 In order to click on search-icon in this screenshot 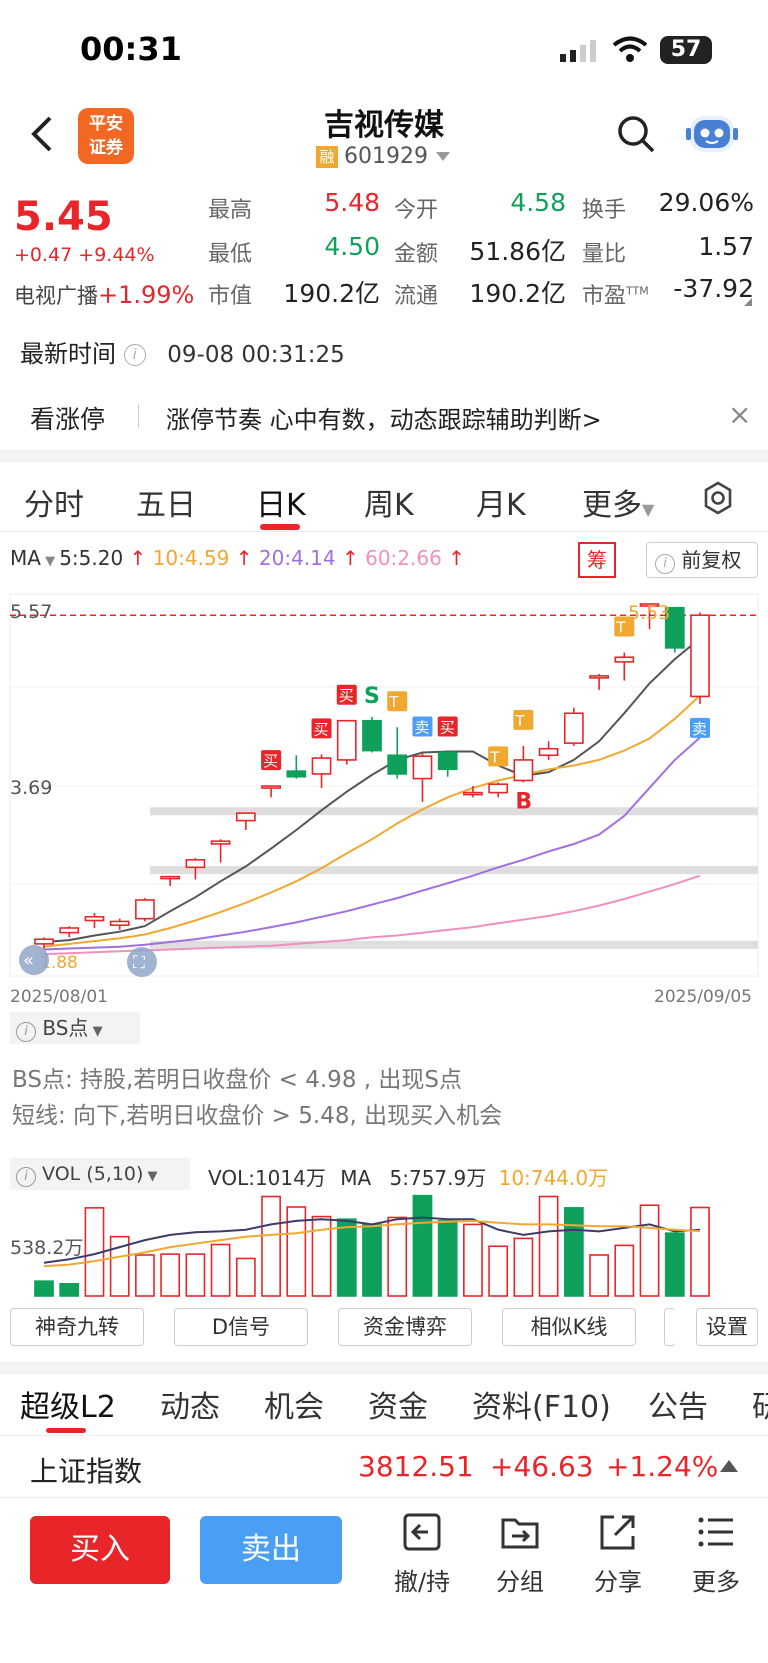, I will do `click(636, 134)`.